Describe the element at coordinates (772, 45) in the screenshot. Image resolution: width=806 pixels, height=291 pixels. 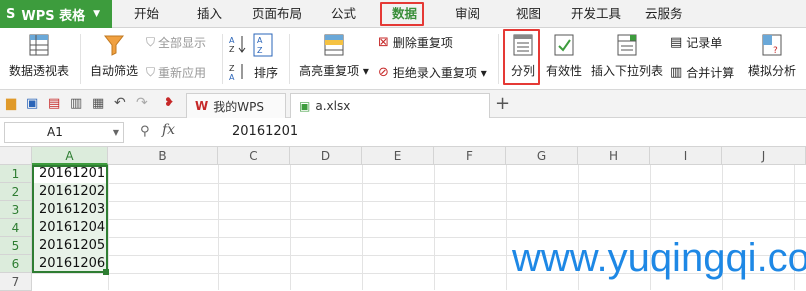
I see `what-if-icon: ?` at that location.